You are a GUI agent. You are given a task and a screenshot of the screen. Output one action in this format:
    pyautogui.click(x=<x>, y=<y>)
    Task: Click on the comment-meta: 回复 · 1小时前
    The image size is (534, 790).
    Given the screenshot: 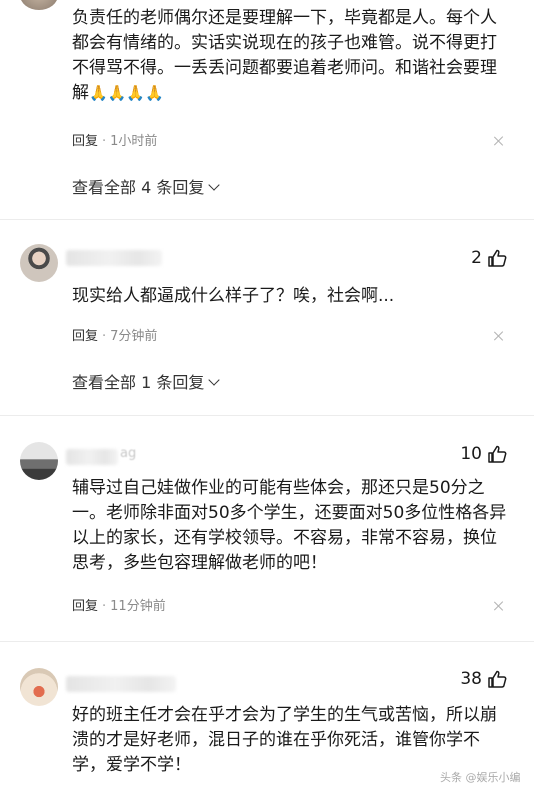 What is the action you would take?
    pyautogui.click(x=114, y=139)
    